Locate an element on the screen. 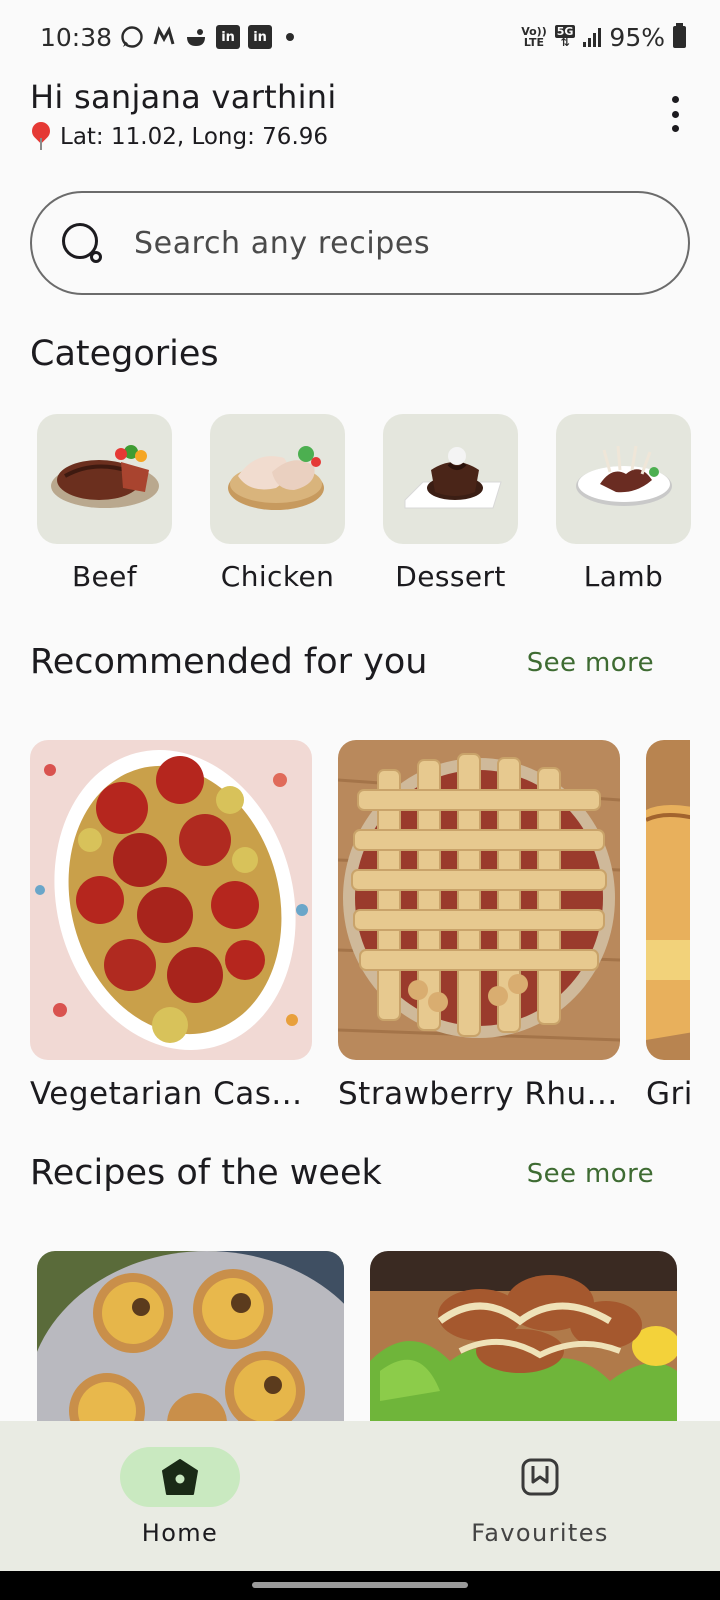 This screenshot has height=1600, width=720. location-row: Lat: 11.02, Long: 76.96 is located at coordinates (360, 137).